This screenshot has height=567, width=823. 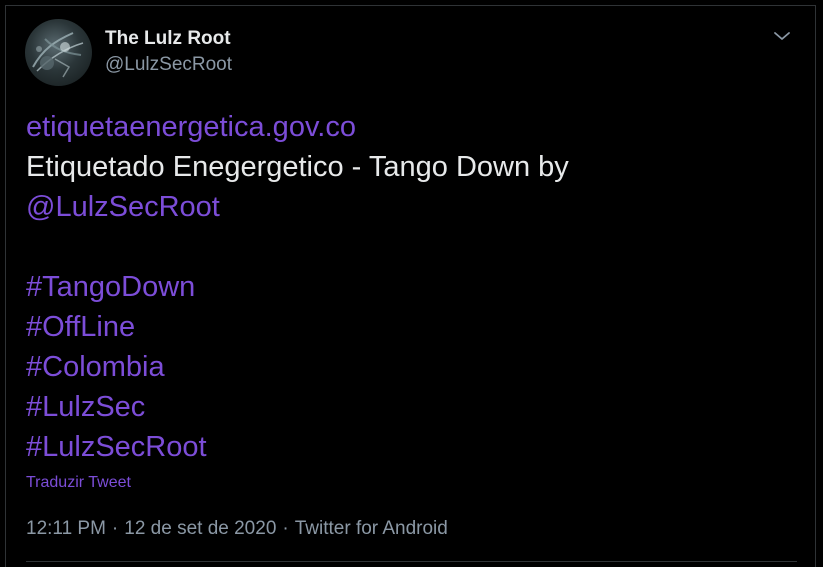 I want to click on hashtag-lulzsecroot: #LulzSecRoot, so click(x=116, y=447).